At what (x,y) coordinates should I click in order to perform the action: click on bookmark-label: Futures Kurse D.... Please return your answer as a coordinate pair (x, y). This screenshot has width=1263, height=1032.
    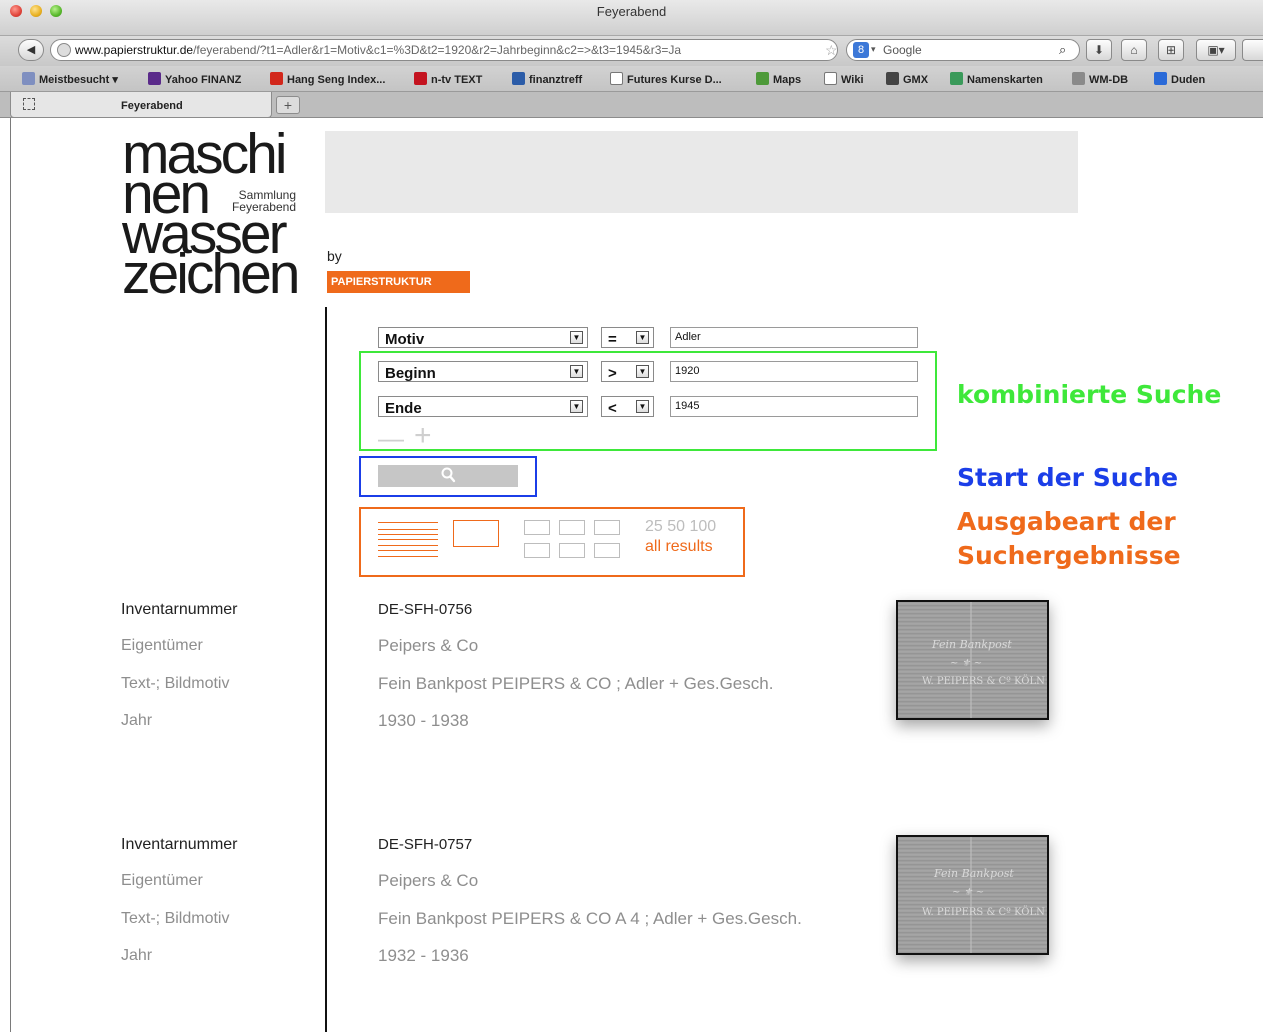
    Looking at the image, I should click on (674, 80).